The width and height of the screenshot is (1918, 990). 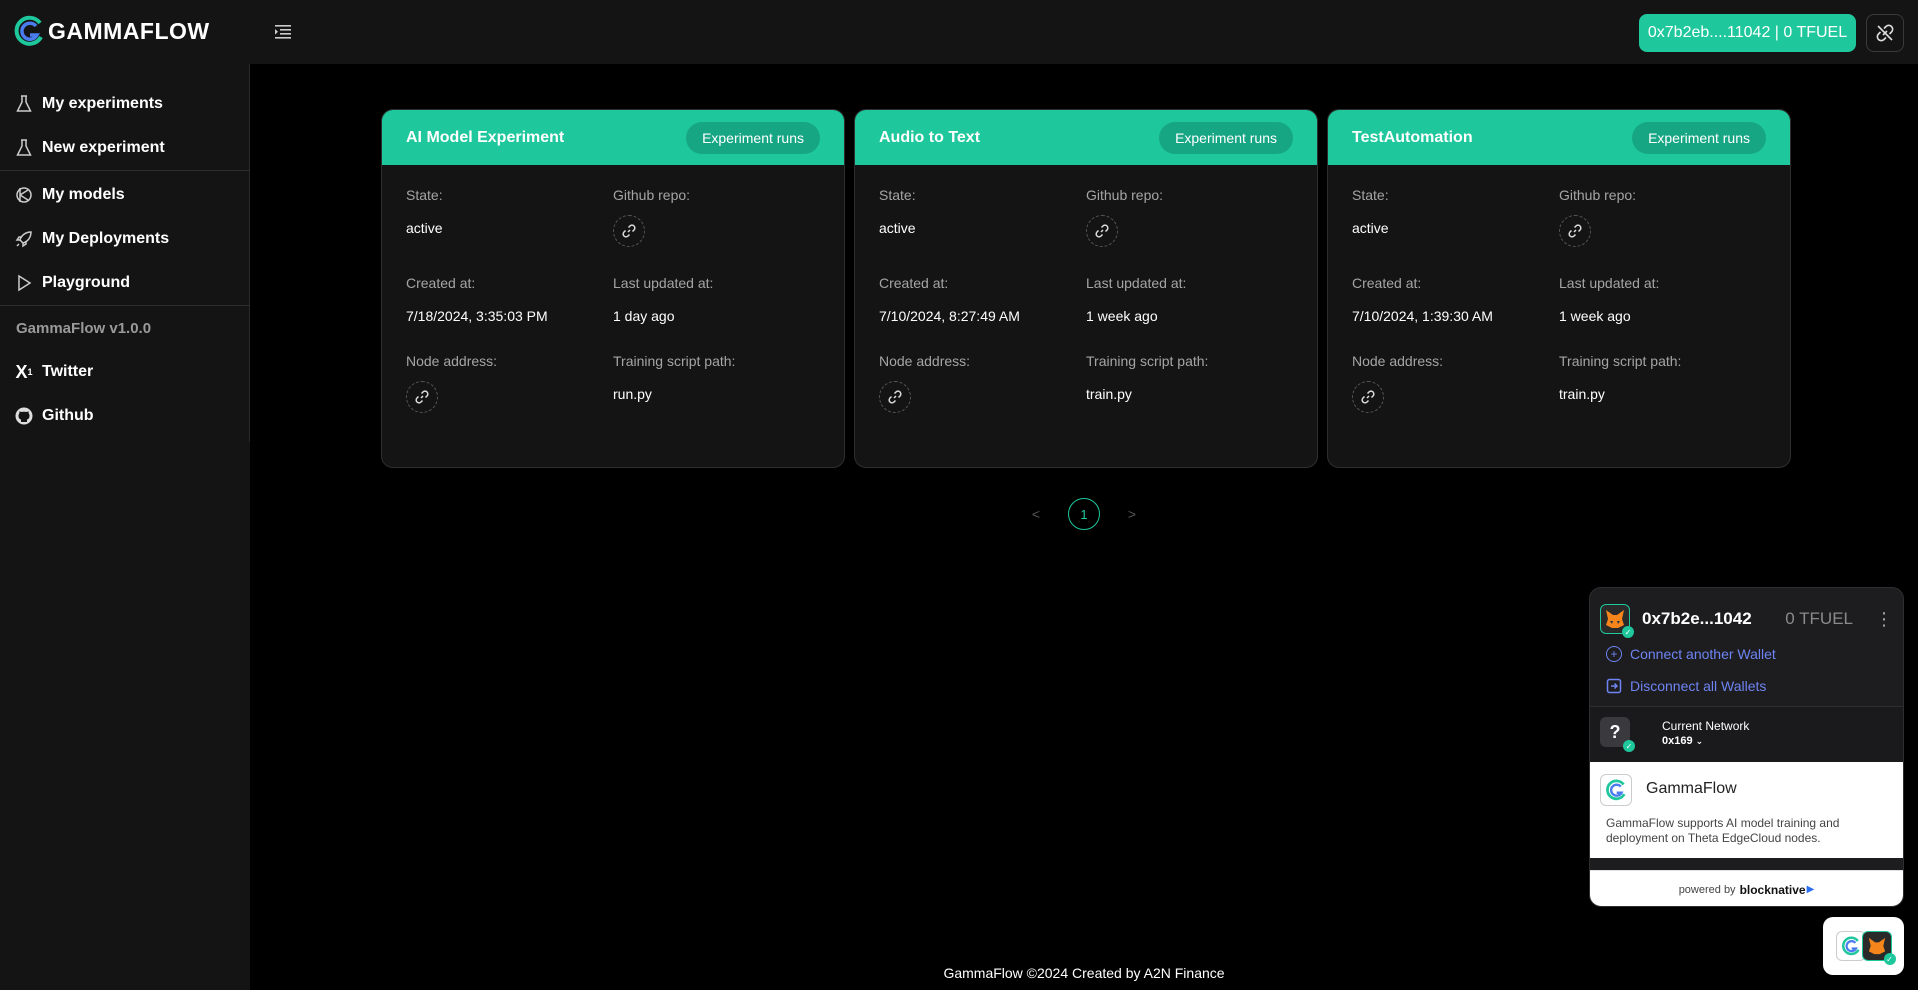 I want to click on gammaflow-logo-icon, so click(x=28, y=30).